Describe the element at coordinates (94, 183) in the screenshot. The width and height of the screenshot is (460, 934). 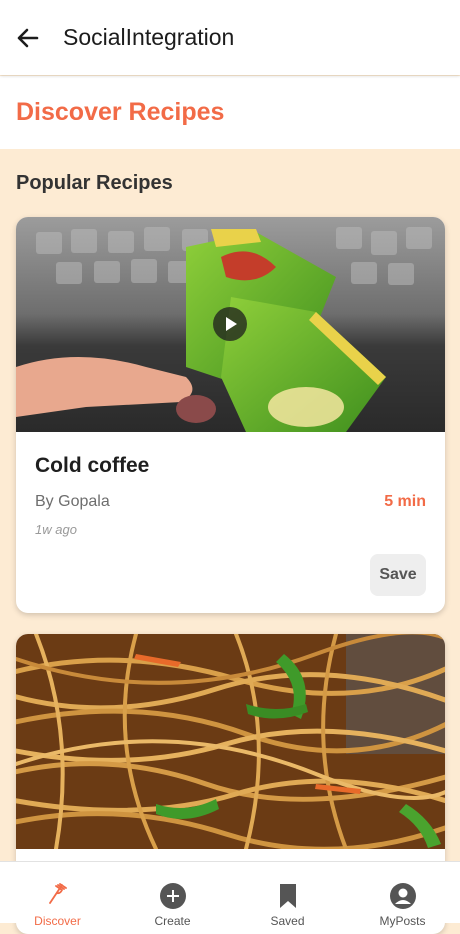
I see `section-title: Popular Recipes` at that location.